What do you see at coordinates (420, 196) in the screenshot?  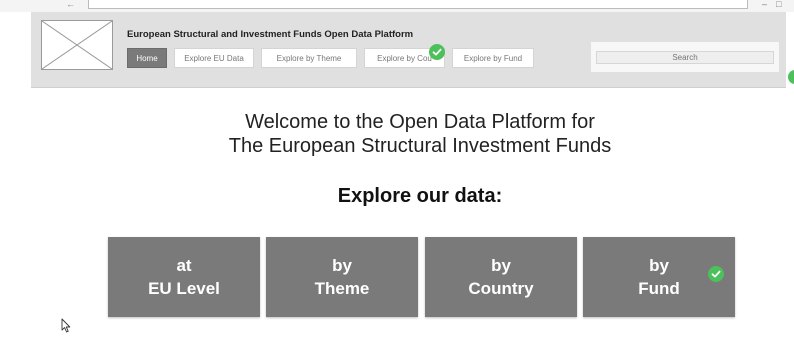 I see `explore-heading: Explore our data:` at bounding box center [420, 196].